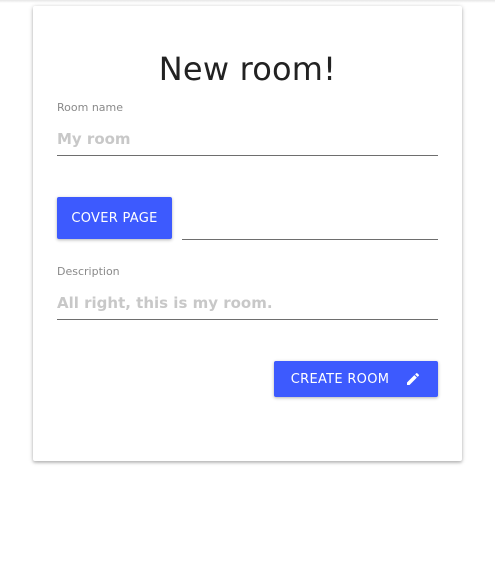 This screenshot has width=495, height=572. I want to click on create-room-button-label: CREATE ROOM, so click(340, 379).